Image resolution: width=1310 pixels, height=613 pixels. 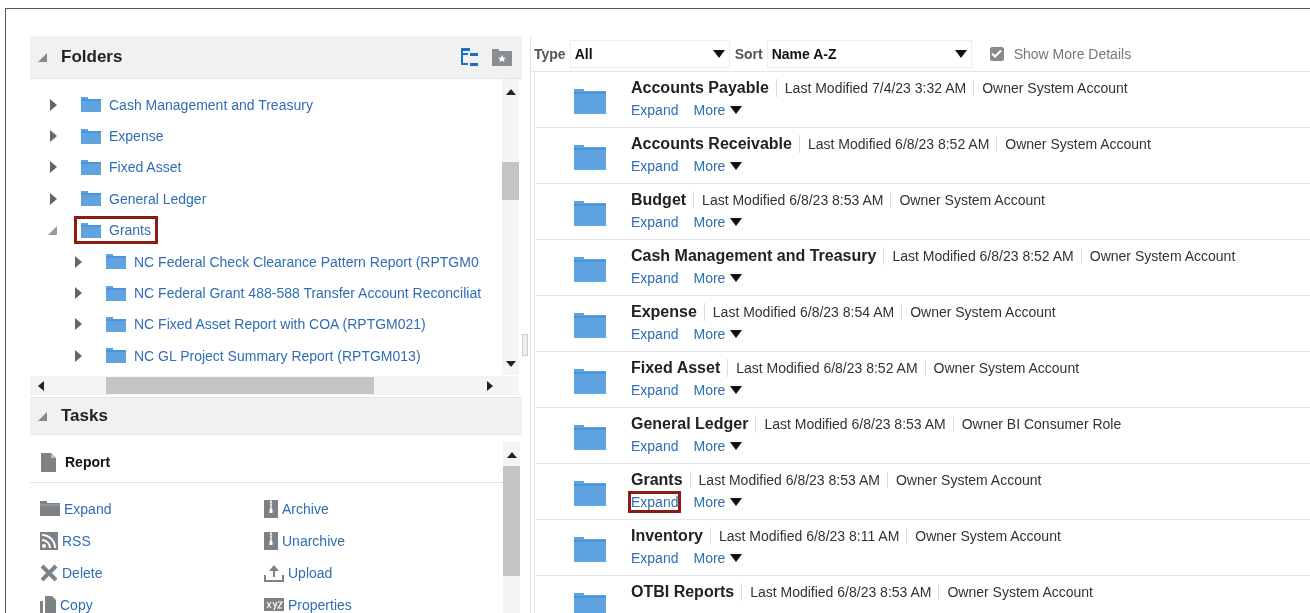 I want to click on task-link: Upload, so click(x=298, y=572).